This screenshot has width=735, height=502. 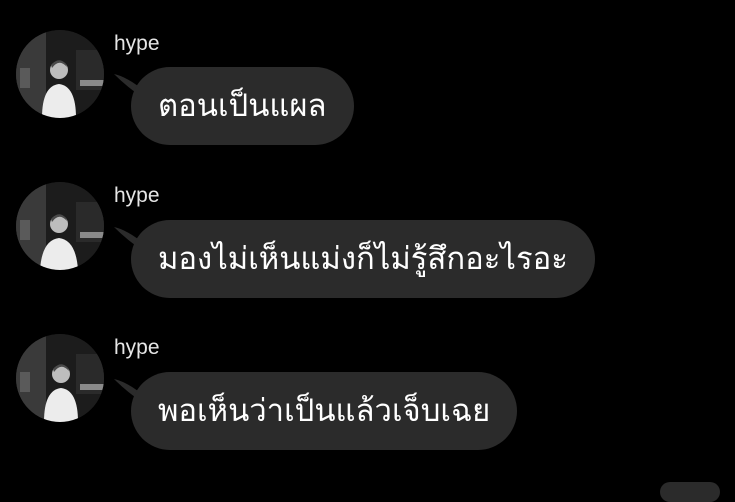 What do you see at coordinates (690, 492) in the screenshot?
I see `next-message-bubble` at bounding box center [690, 492].